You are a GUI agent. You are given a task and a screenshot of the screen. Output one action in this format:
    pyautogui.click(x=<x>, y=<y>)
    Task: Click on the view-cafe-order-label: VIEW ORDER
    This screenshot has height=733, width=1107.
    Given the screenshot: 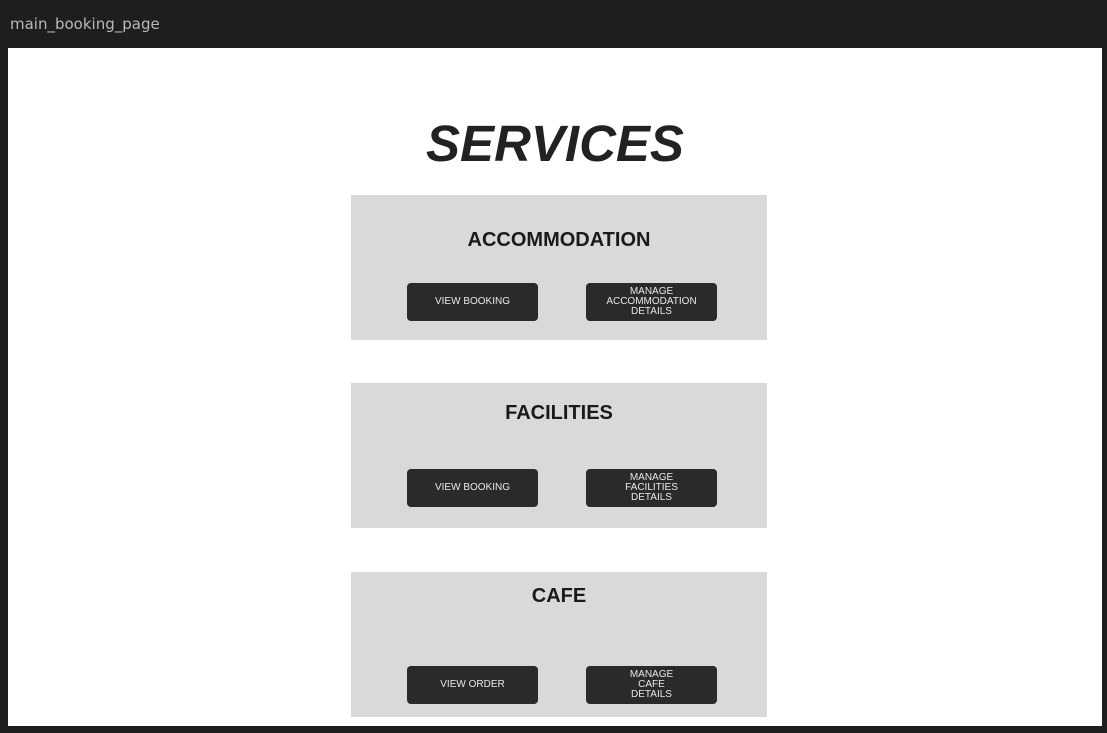 What is the action you would take?
    pyautogui.click(x=472, y=684)
    